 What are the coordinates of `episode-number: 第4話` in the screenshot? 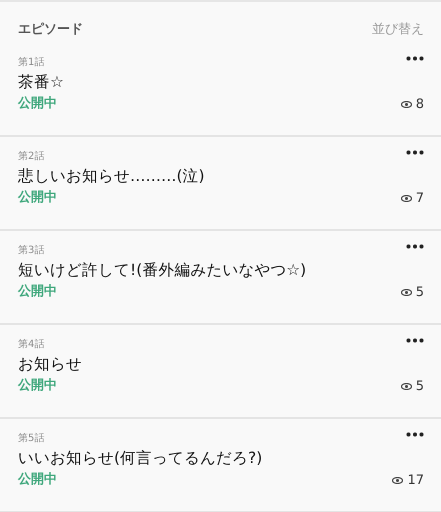 It's located at (31, 345).